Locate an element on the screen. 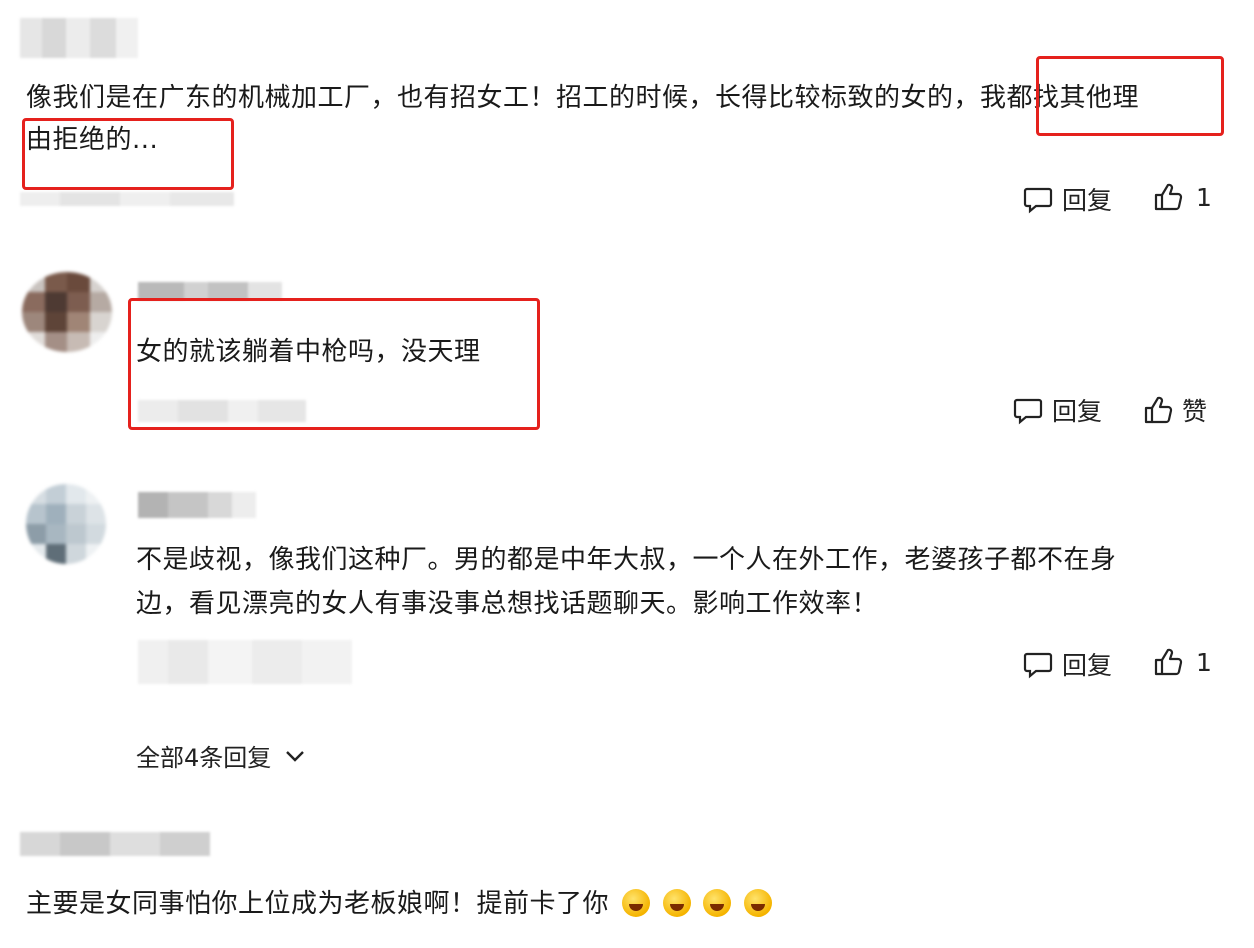 The width and height of the screenshot is (1254, 948). smile-emoji is located at coordinates (758, 903).